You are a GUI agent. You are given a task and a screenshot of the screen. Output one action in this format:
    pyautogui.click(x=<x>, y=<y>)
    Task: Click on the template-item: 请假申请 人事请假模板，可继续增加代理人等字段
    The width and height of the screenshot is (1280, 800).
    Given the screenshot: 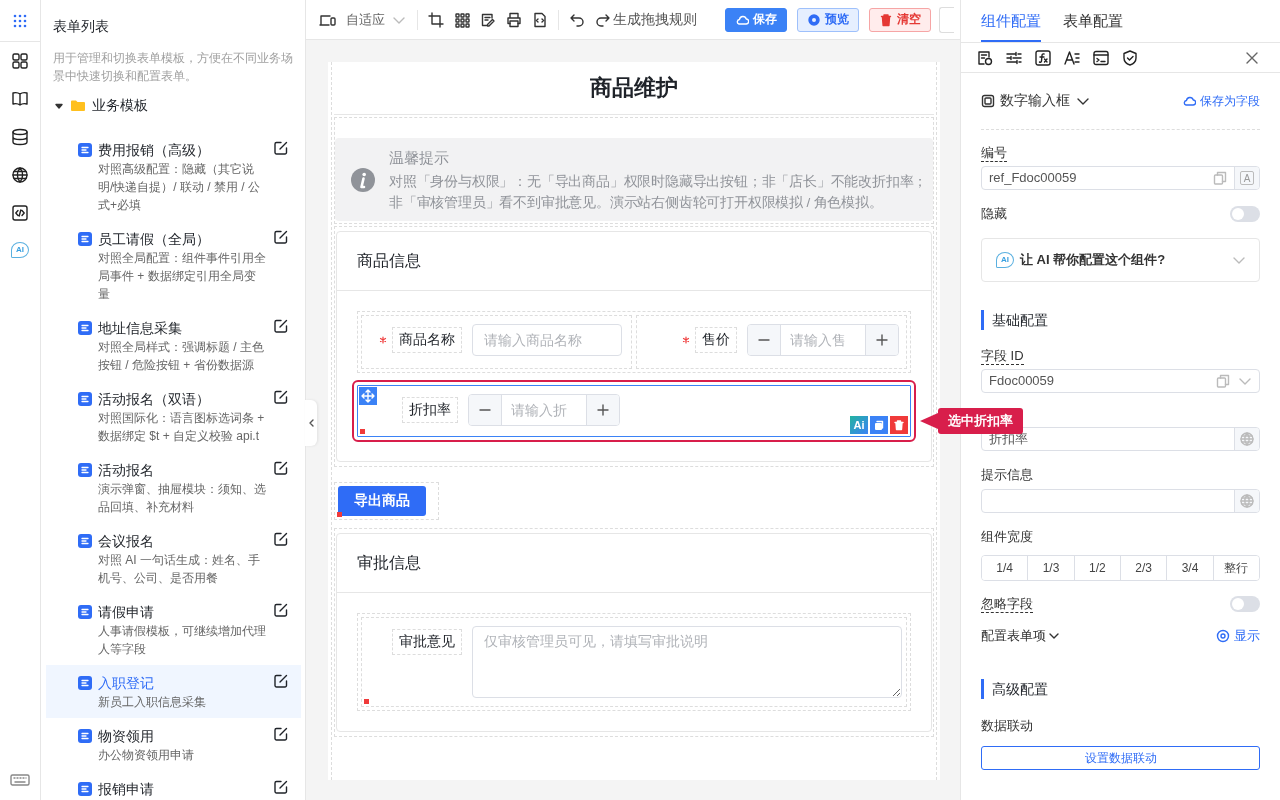 What is the action you would take?
    pyautogui.click(x=173, y=629)
    